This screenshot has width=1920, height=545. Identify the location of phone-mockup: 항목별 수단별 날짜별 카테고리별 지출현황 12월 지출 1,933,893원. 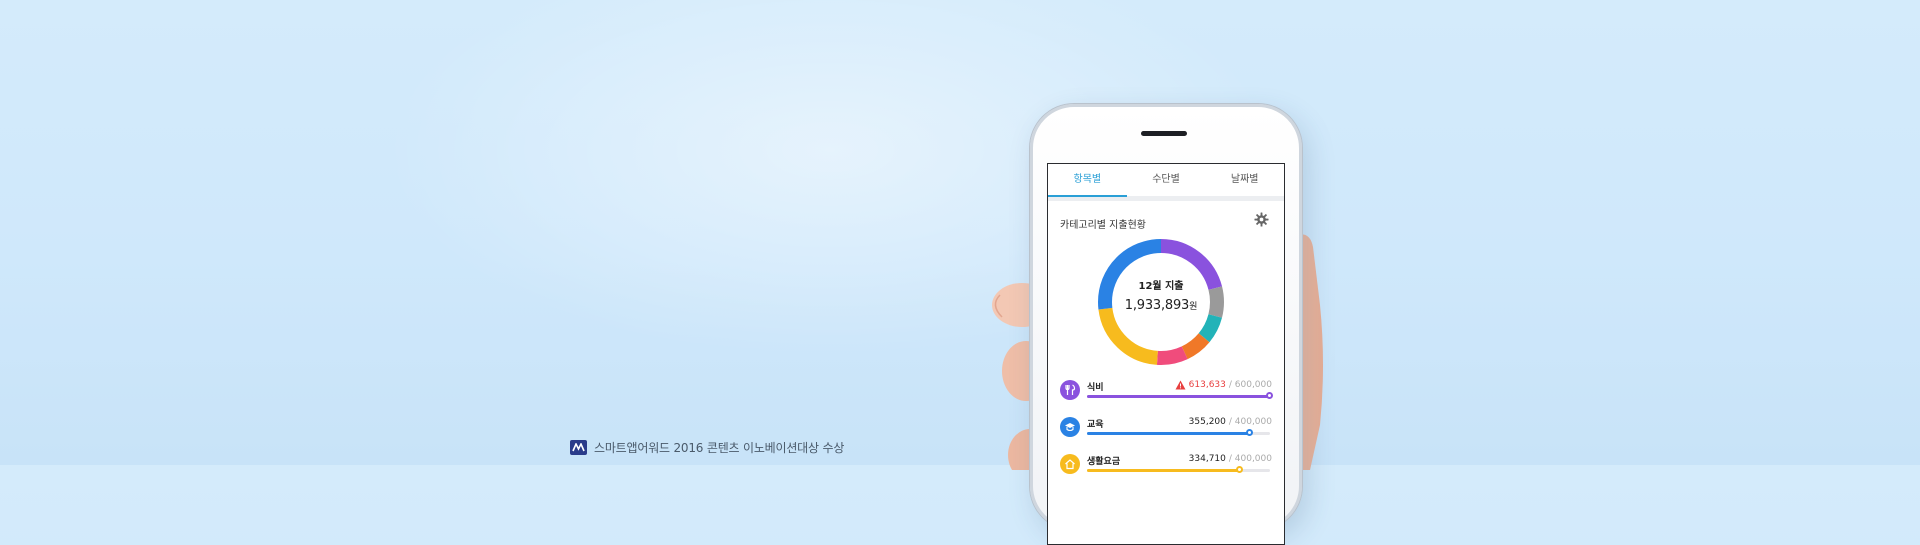
(1166, 324).